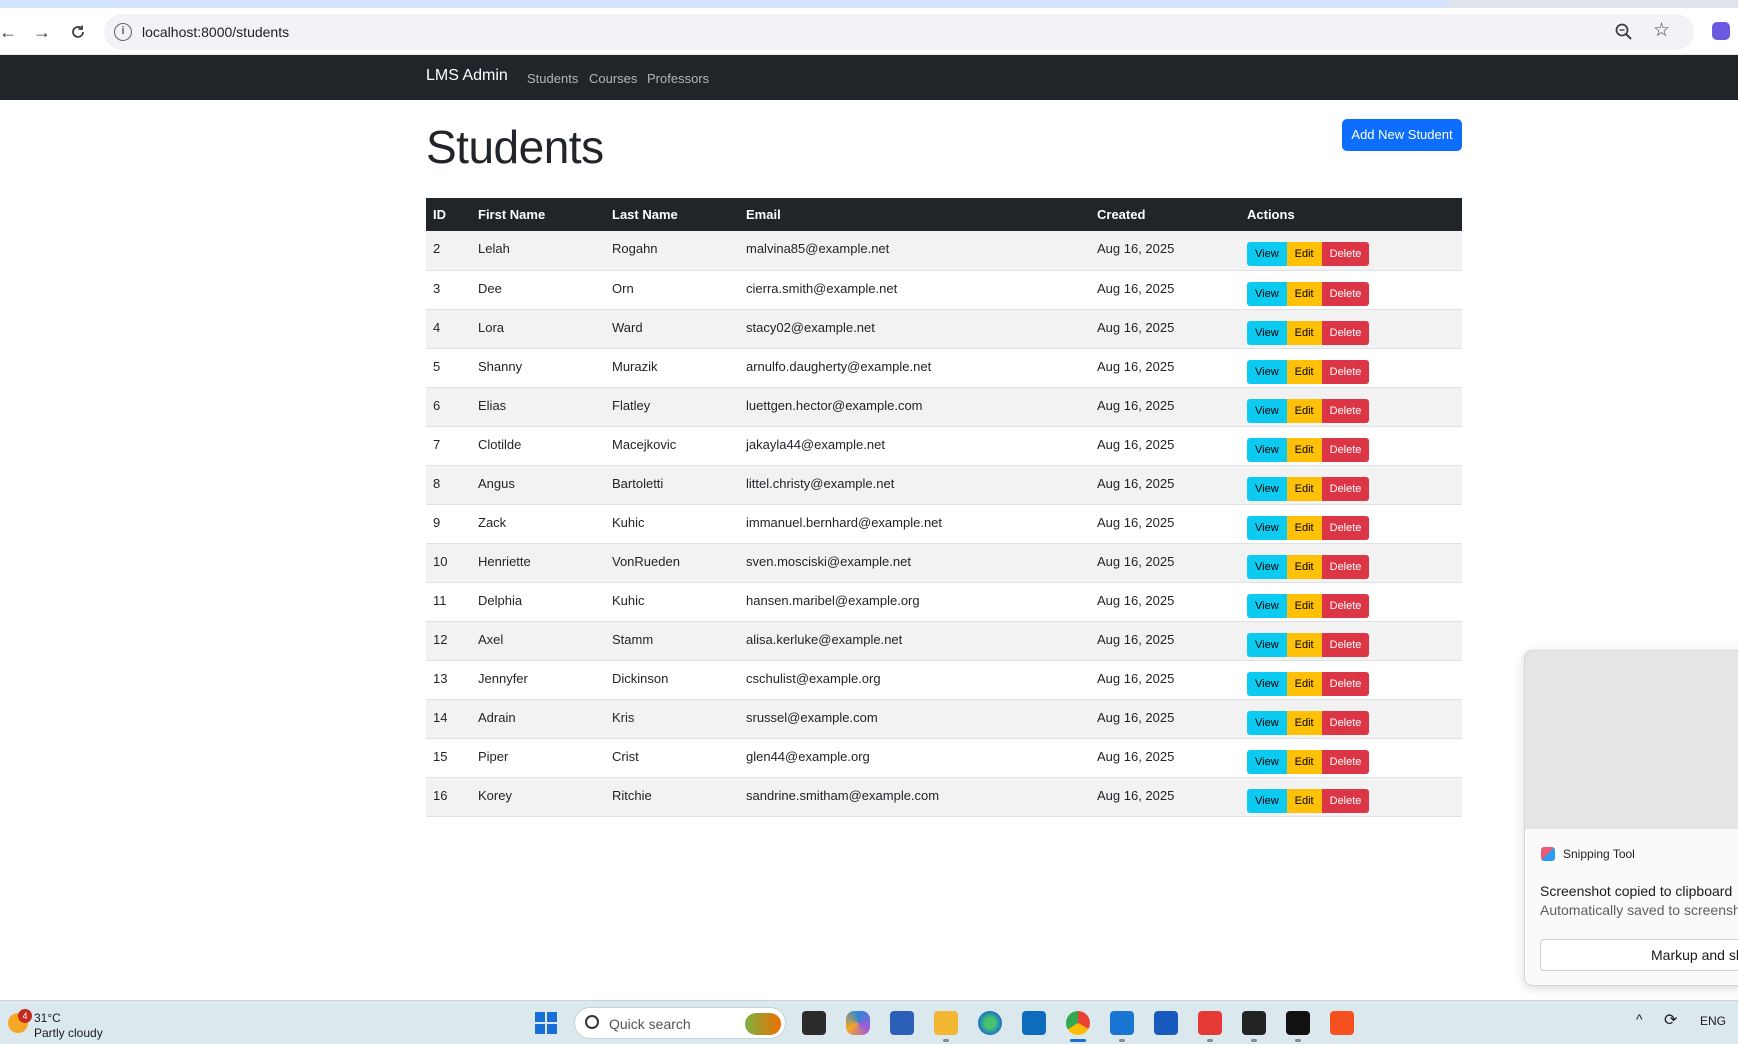 The width and height of the screenshot is (1738, 1044). I want to click on cursor-app-icon, so click(1298, 1023).